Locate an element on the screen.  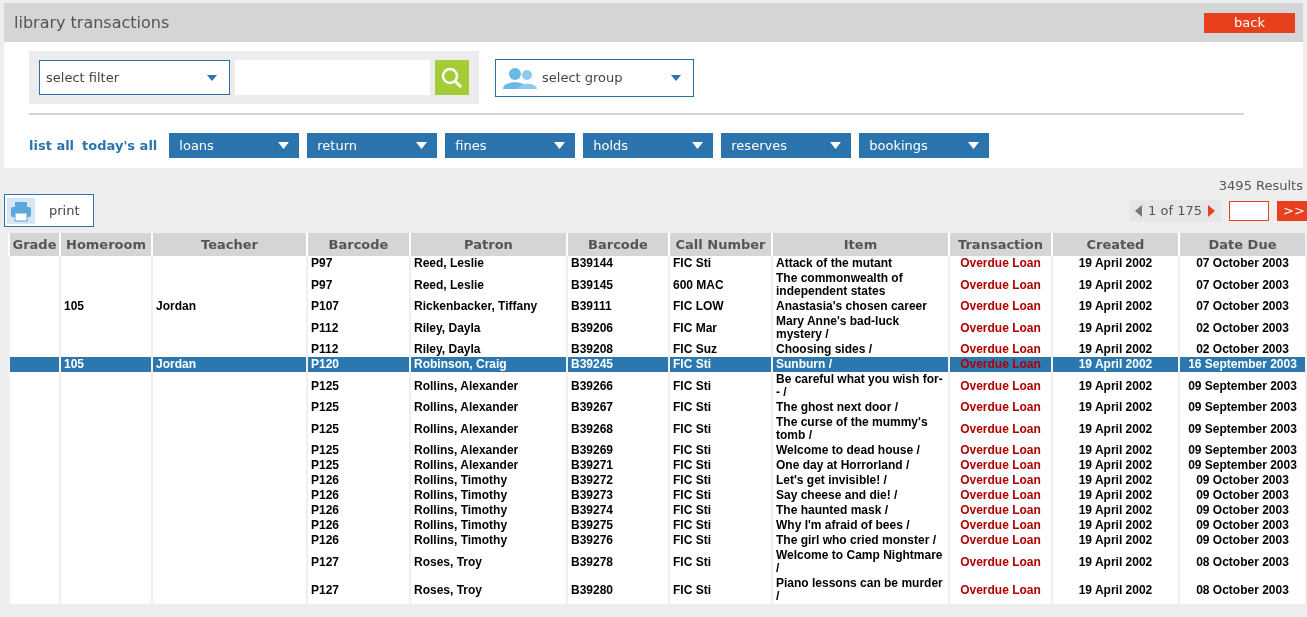
filter-select: select filter is located at coordinates (134, 77).